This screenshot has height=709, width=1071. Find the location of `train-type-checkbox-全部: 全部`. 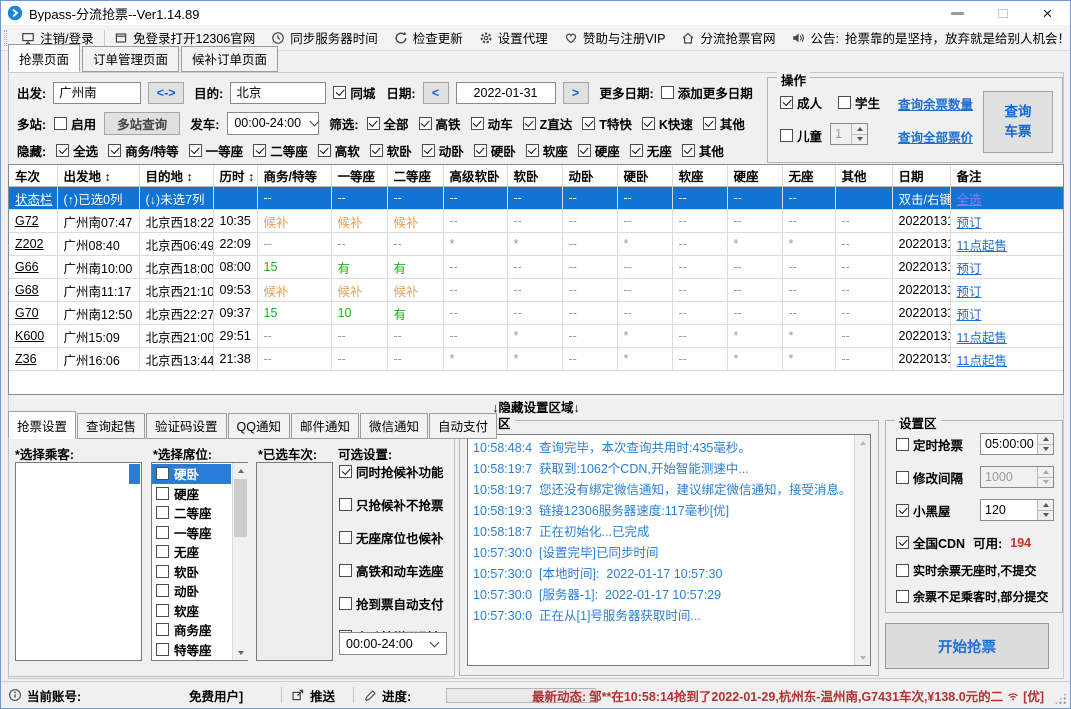

train-type-checkbox-全部: 全部 is located at coordinates (387, 123).